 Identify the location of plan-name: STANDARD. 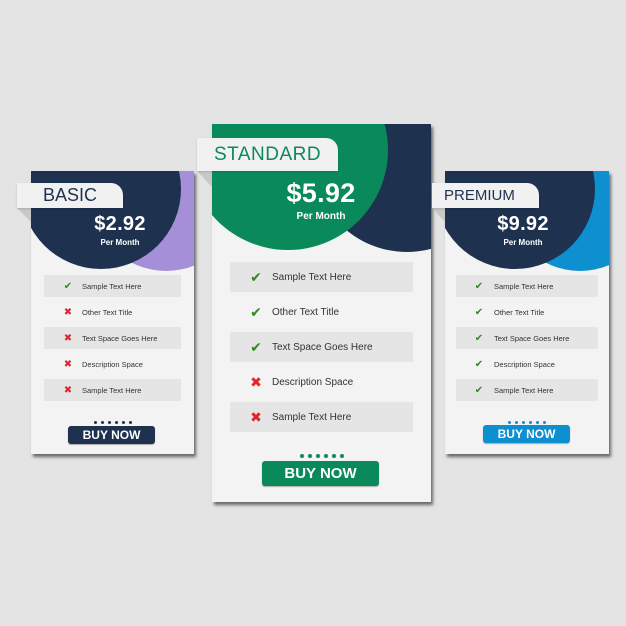
(268, 154).